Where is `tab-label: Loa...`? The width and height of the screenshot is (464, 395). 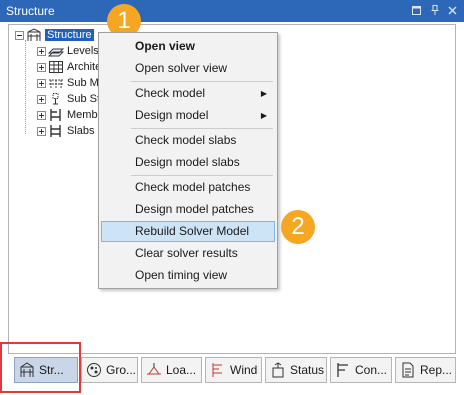
tab-label: Loa... is located at coordinates (181, 370).